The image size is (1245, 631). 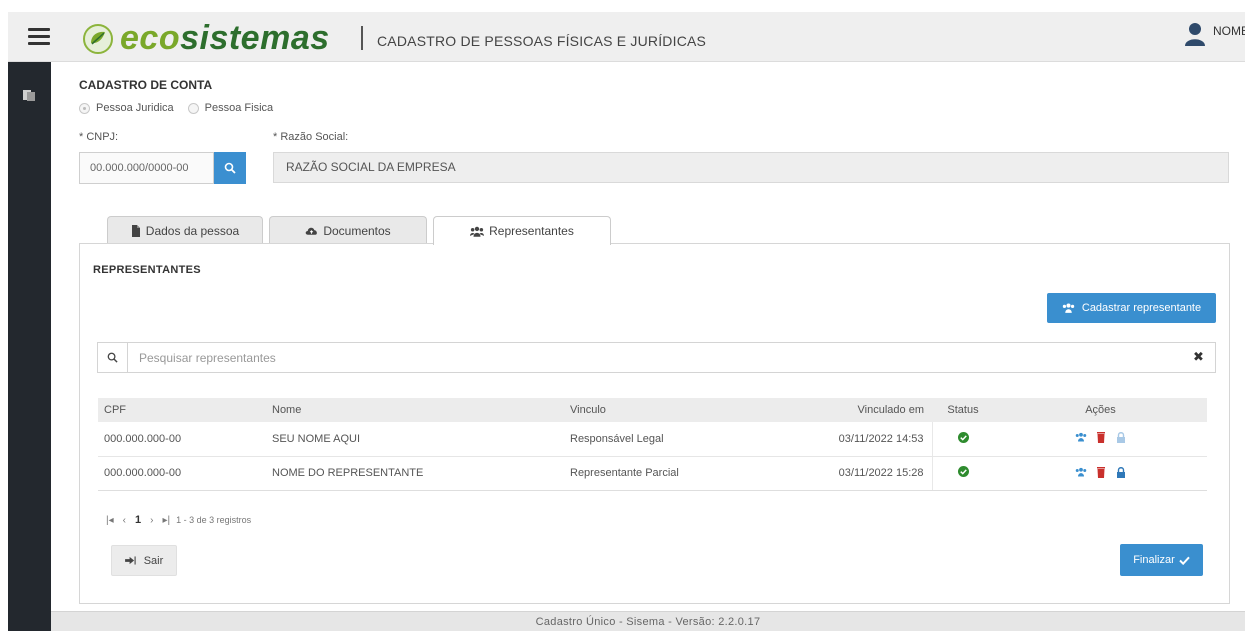 What do you see at coordinates (39, 37) in the screenshot?
I see `menu-toggle-icon` at bounding box center [39, 37].